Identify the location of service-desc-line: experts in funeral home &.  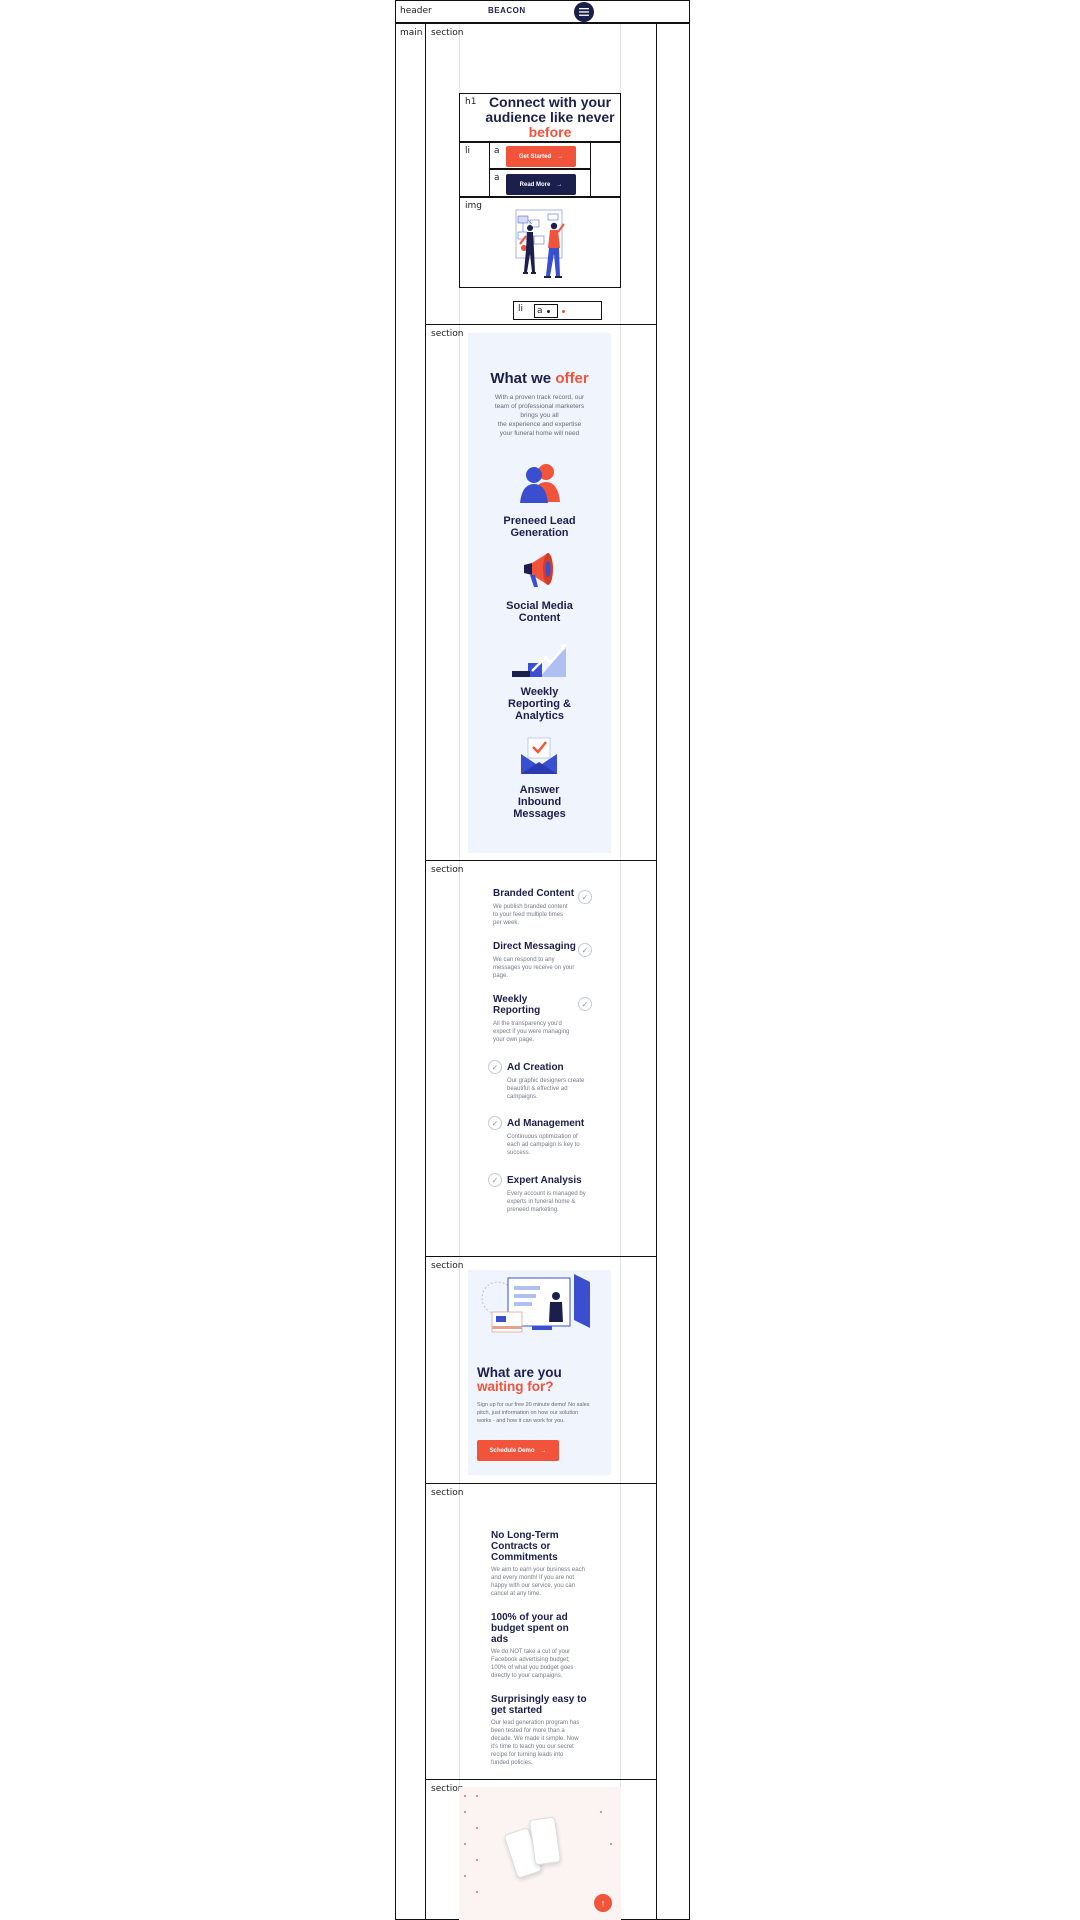
(541, 1202).